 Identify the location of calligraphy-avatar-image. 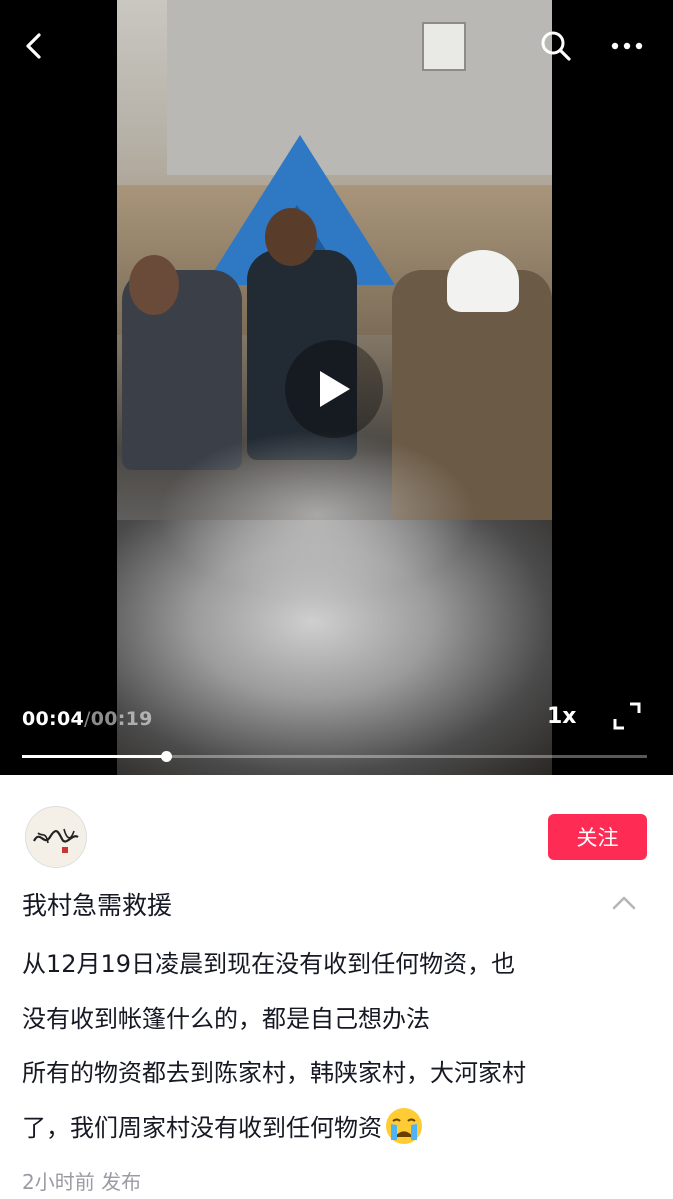
(56, 837).